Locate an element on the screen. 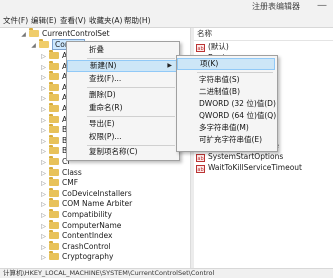 The width and height of the screenshot is (333, 278). submenu-item-multi-string-value: 多字符串值(M) is located at coordinates (226, 128).